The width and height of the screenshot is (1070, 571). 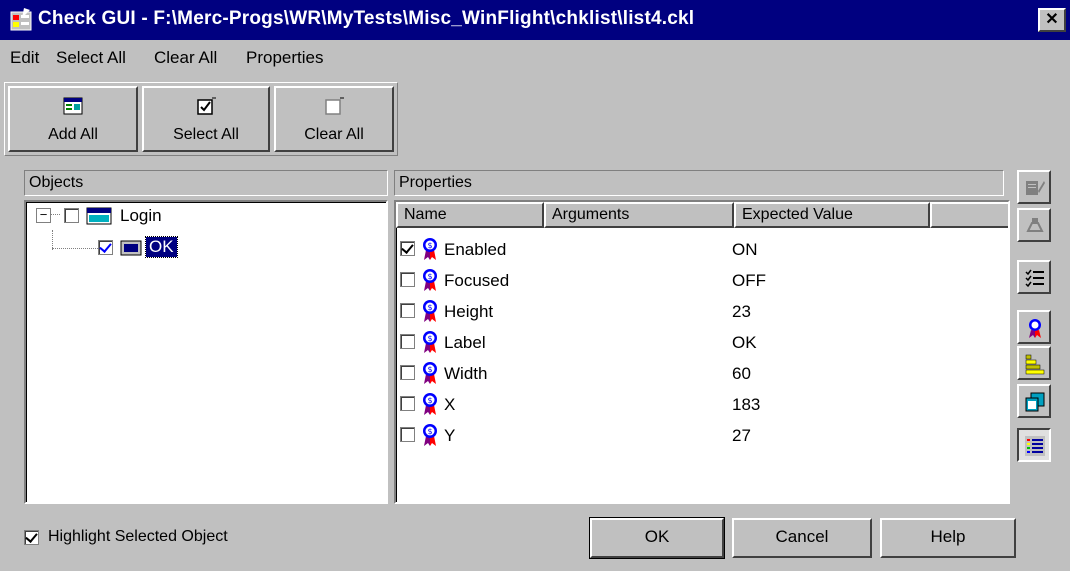 I want to click on property-expected-value: 60, so click(x=741, y=373).